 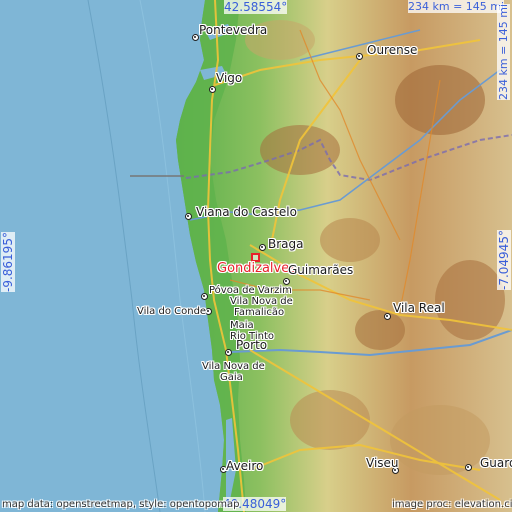 What do you see at coordinates (286, 244) in the screenshot?
I see `place-label-braga: Braga` at bounding box center [286, 244].